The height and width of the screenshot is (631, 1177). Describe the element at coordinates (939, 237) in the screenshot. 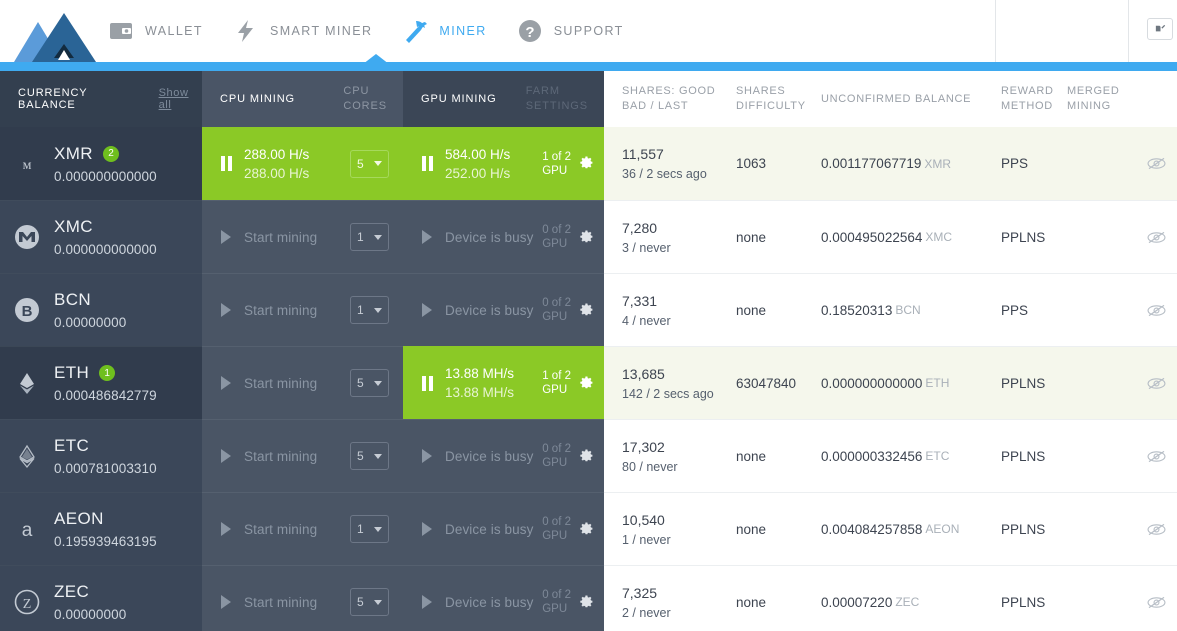

I see `unconfirmed-balance-unit: XMC` at that location.